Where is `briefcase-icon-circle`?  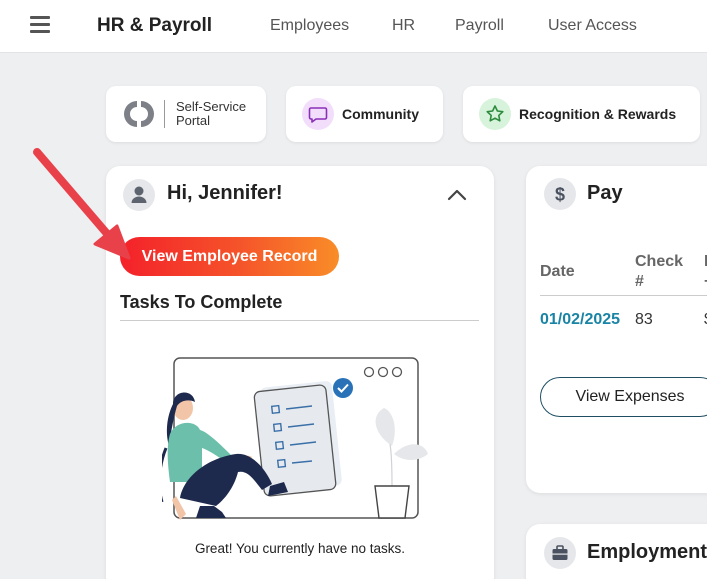 briefcase-icon-circle is located at coordinates (560, 553).